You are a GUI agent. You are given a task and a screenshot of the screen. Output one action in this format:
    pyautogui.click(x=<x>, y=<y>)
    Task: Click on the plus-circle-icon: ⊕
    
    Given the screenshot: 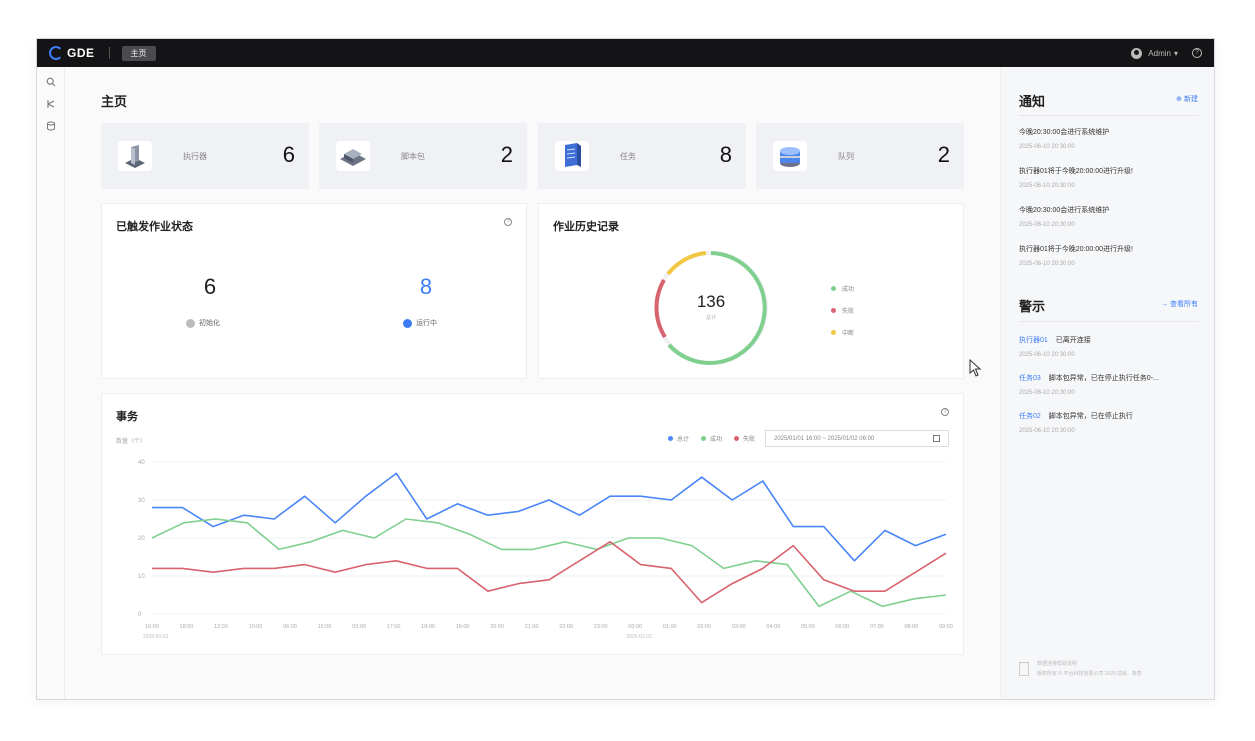 What is the action you would take?
    pyautogui.click(x=1179, y=99)
    